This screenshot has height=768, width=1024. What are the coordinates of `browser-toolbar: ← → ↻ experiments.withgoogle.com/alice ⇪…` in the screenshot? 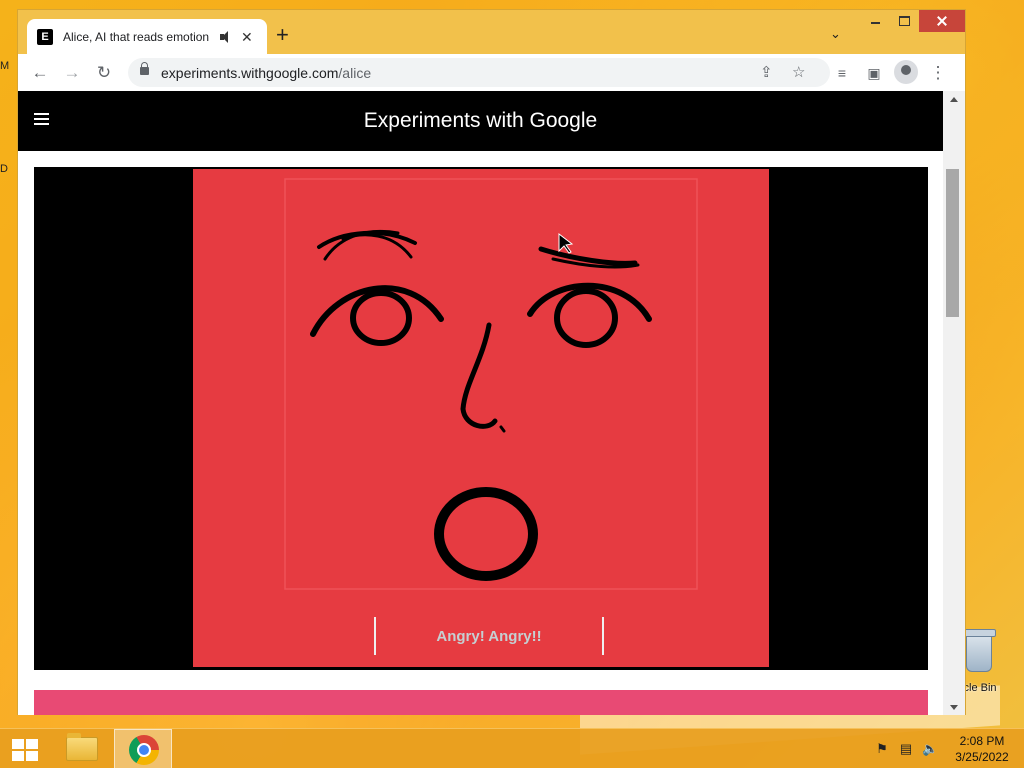 It's located at (491, 72).